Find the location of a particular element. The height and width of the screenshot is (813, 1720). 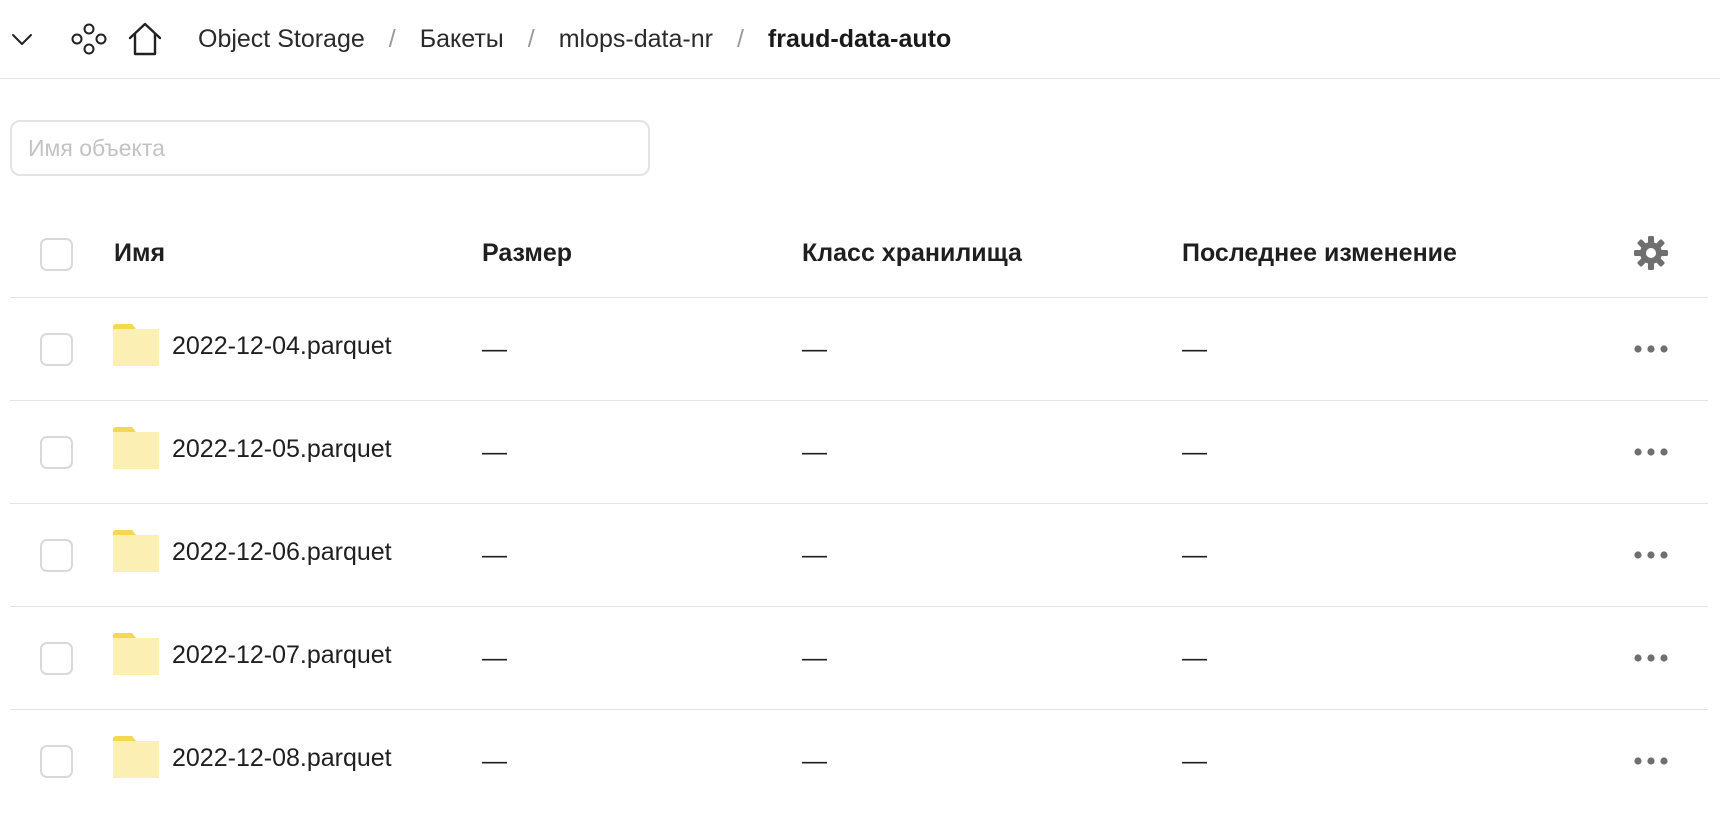

breadcrumb-current-folder: fraud-data-auto is located at coordinates (859, 38).